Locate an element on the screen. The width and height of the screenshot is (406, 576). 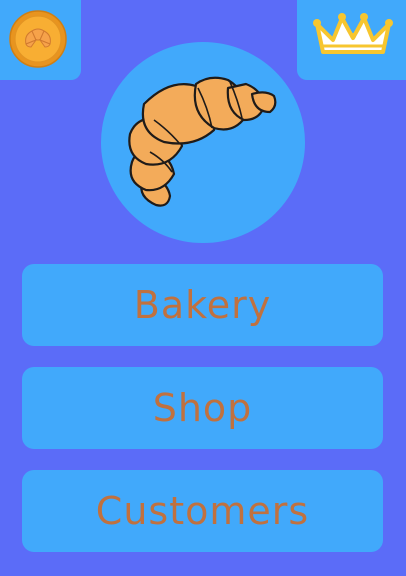
crown-button is located at coordinates (351, 40).